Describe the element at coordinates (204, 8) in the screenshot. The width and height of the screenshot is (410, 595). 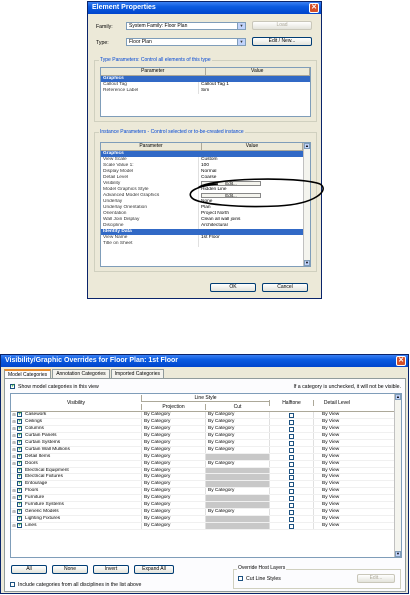
I see `element-properties-titlebar: Element Properties ✕` at that location.